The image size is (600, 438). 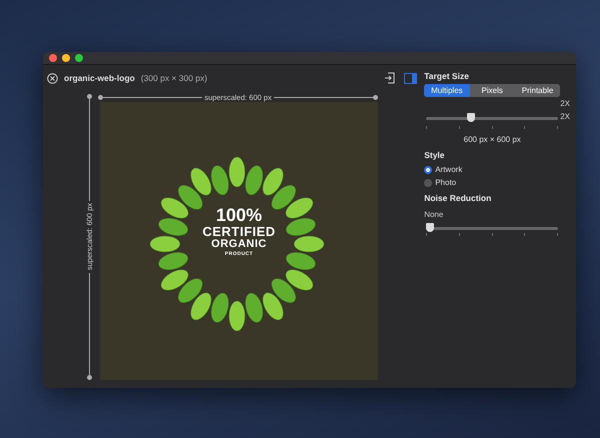 What do you see at coordinates (411, 78) in the screenshot?
I see `sidebar-toggle-icon` at bounding box center [411, 78].